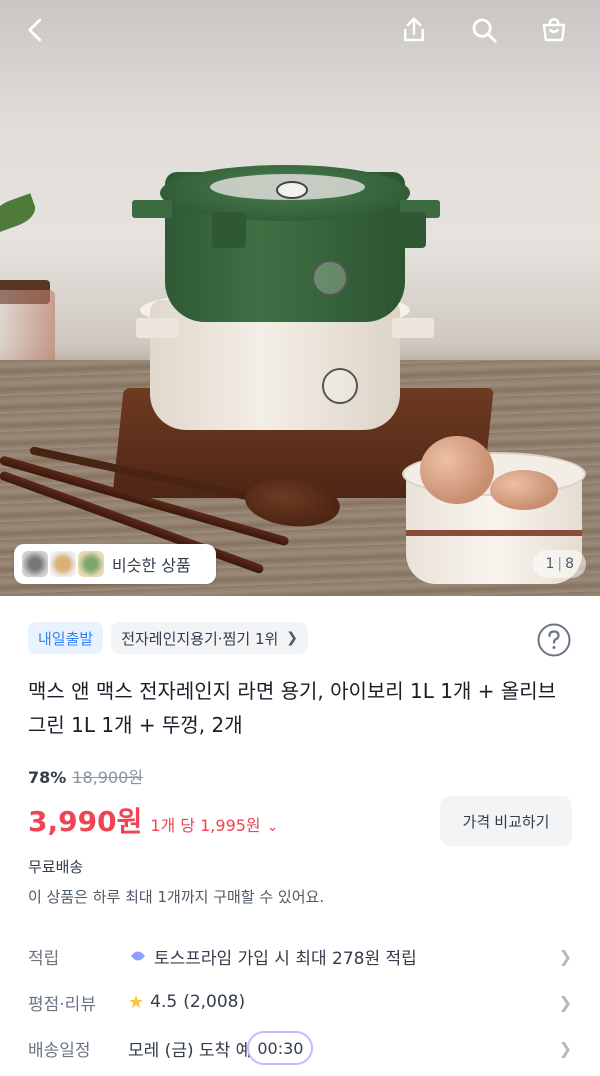 The image size is (600, 1076). What do you see at coordinates (35, 564) in the screenshot?
I see `similar-thumb-pot` at bounding box center [35, 564].